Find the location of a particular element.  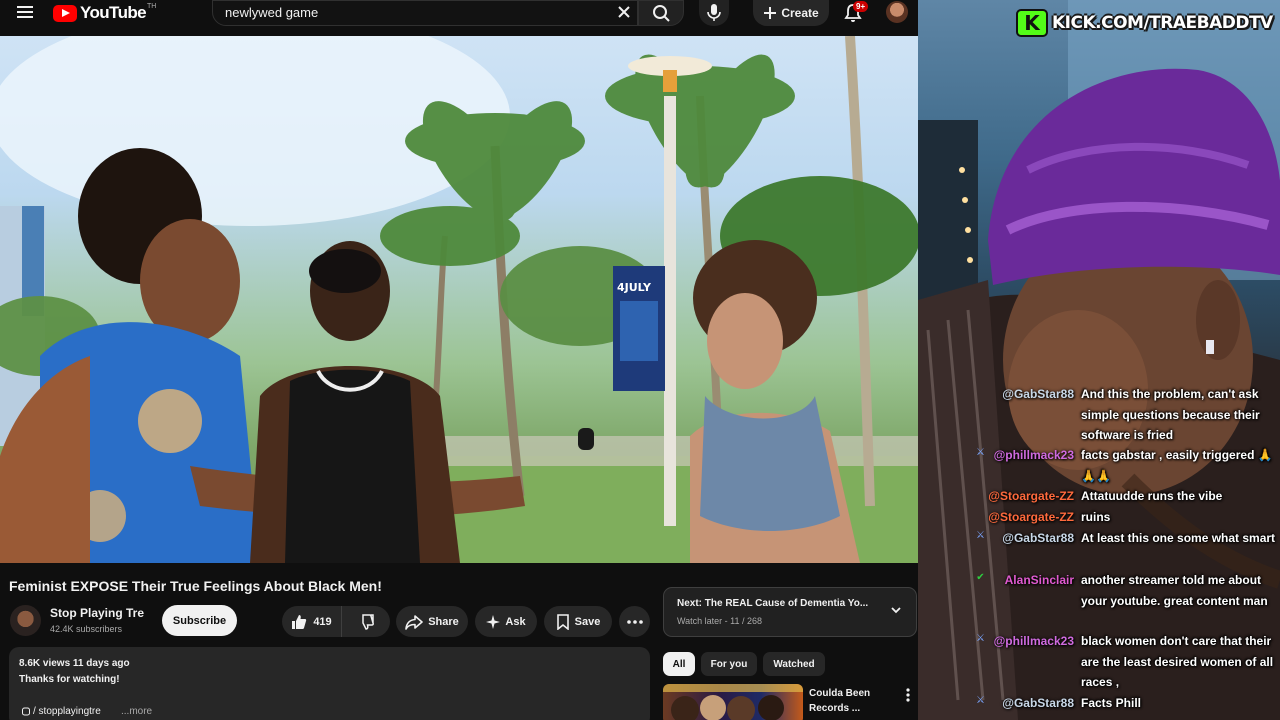

voice-search-button is located at coordinates (714, 13).